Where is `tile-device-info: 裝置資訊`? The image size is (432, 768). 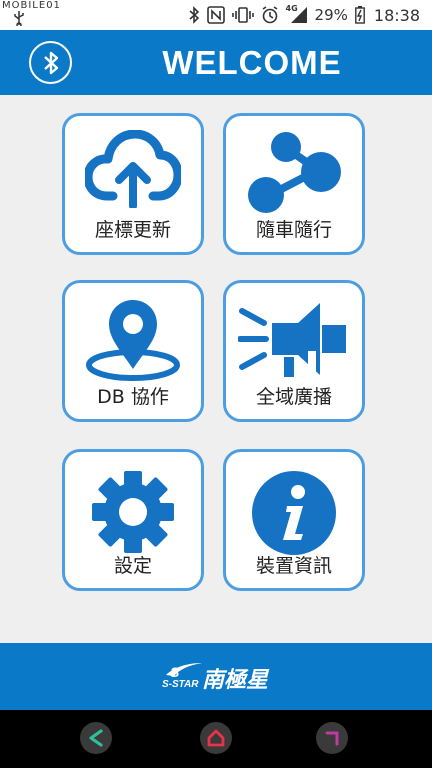
tile-device-info: 裝置資訊 is located at coordinates (294, 520).